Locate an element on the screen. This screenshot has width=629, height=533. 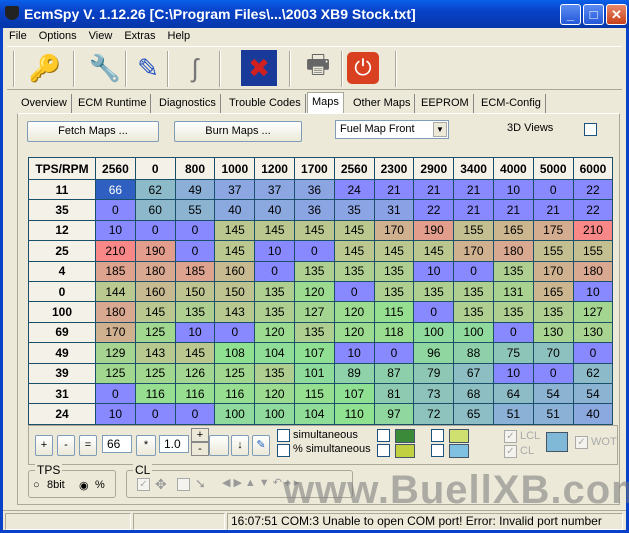
3d-surface-icon is located at coordinates (557, 442).